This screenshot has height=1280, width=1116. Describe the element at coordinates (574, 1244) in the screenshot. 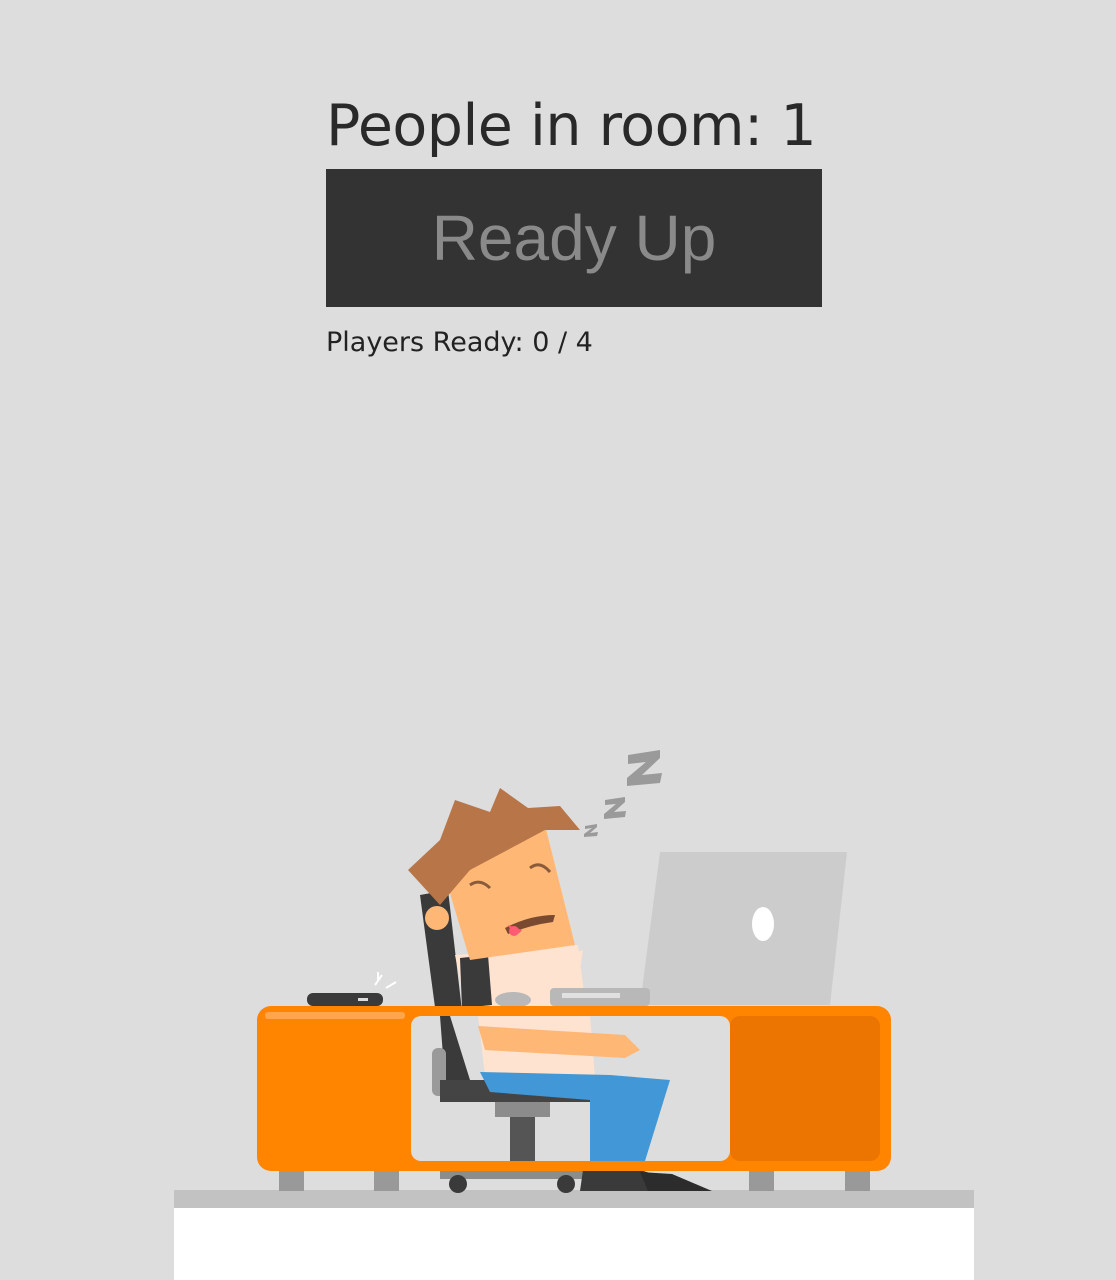

I see `floor-base` at that location.